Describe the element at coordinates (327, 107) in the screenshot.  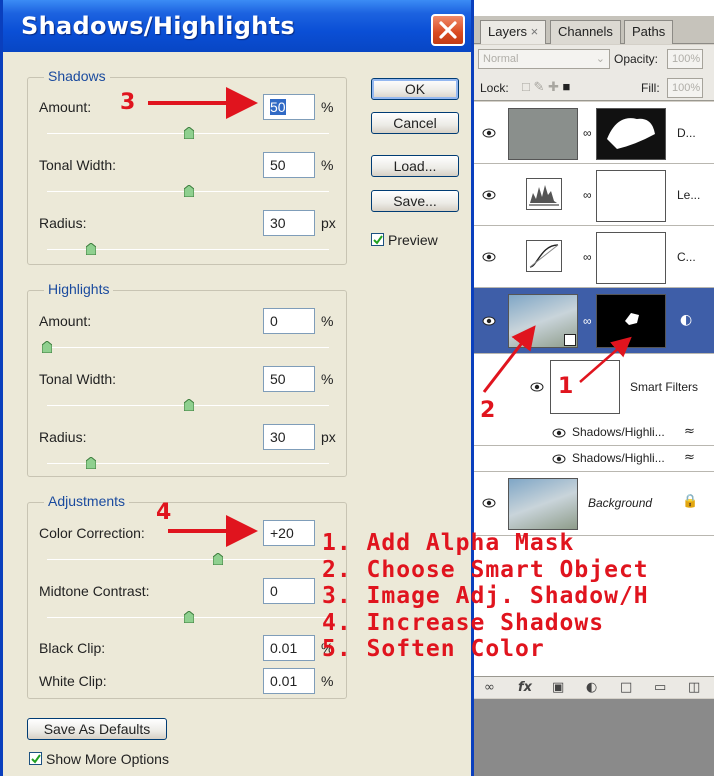
I see `shadows-amount-unit: %` at that location.